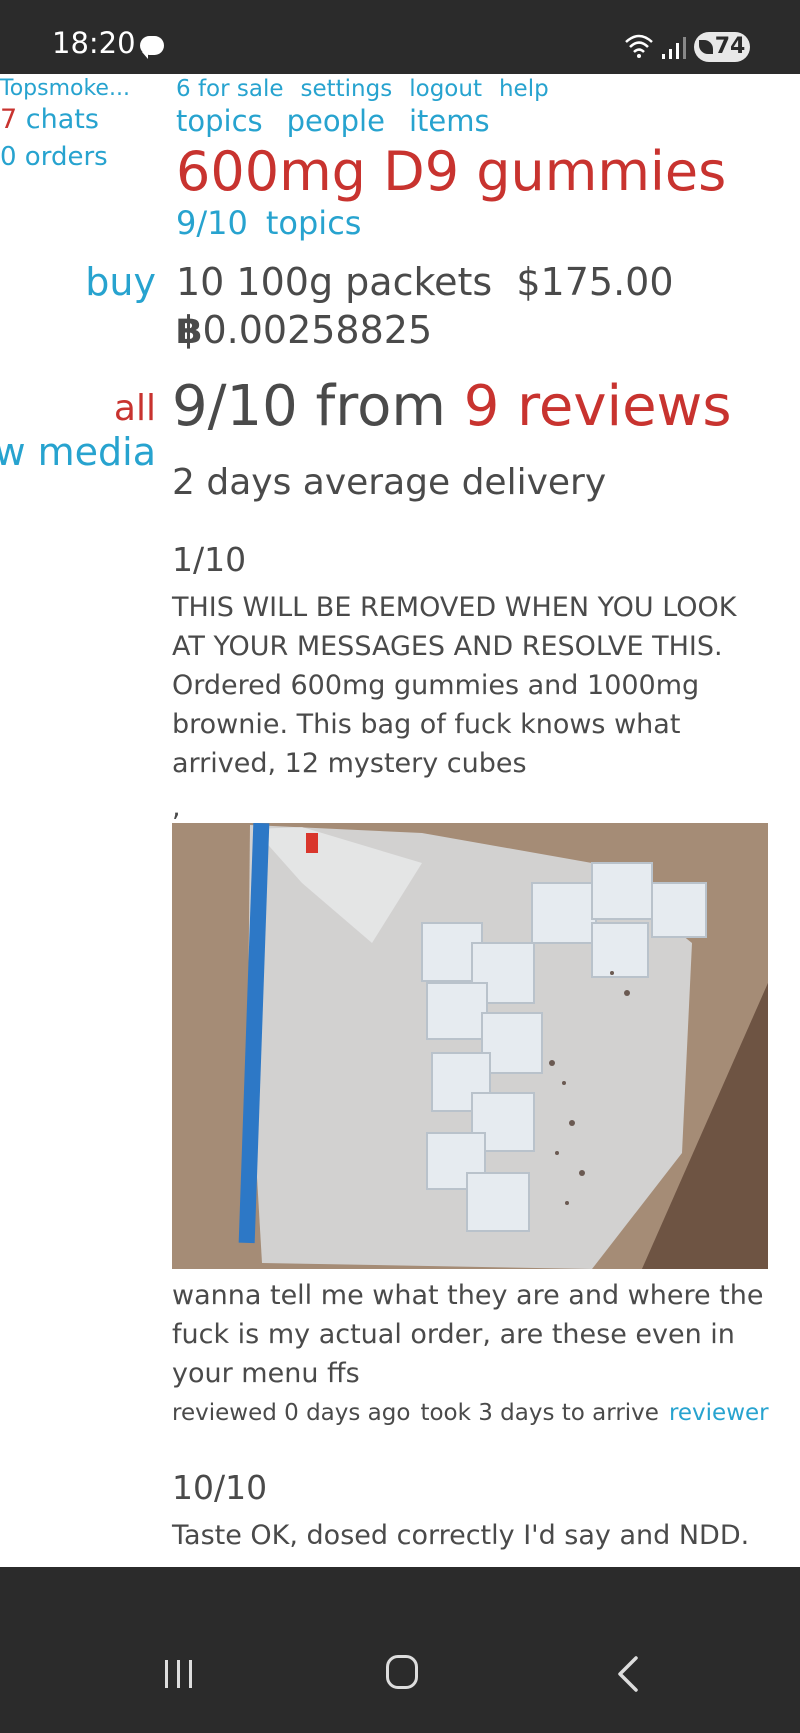 This screenshot has width=800, height=1733. Describe the element at coordinates (674, 48) in the screenshot. I see `signal-icon` at that location.